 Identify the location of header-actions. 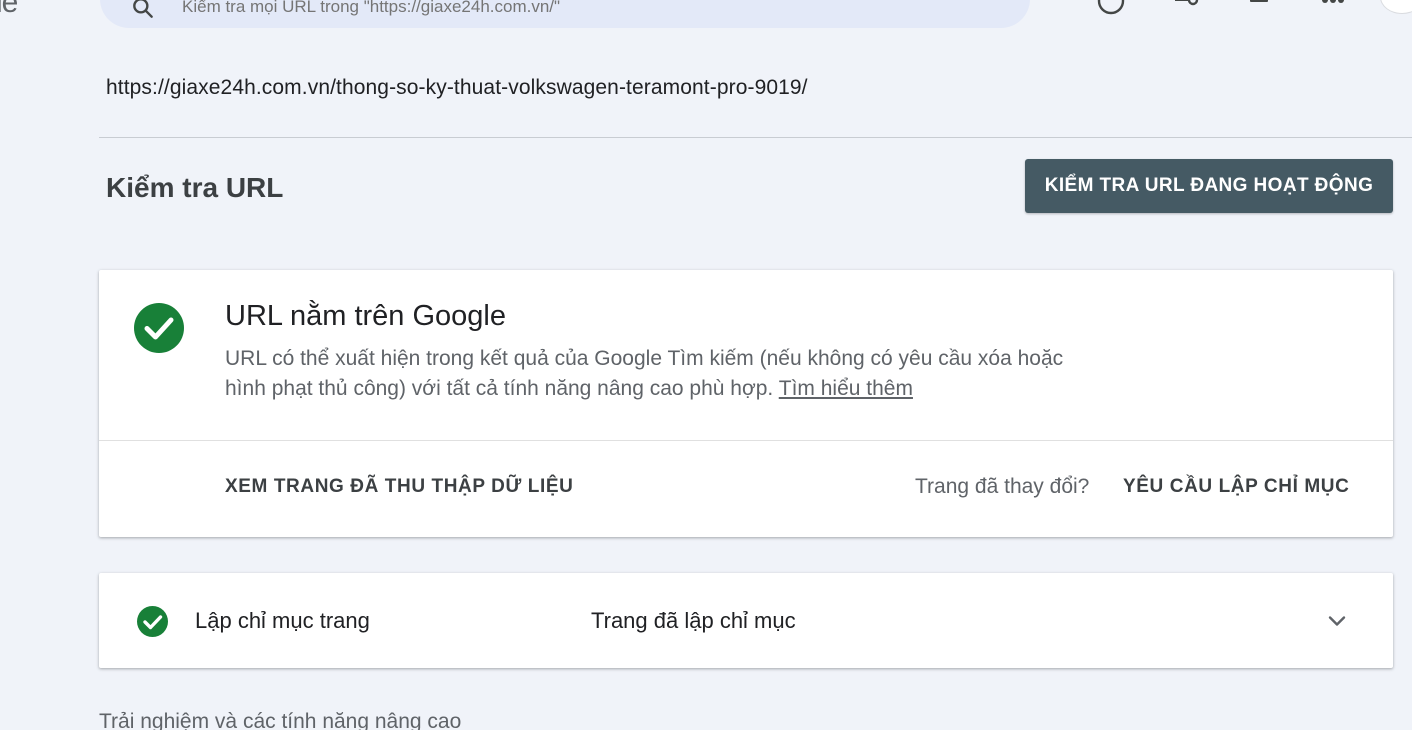
(1222, 8).